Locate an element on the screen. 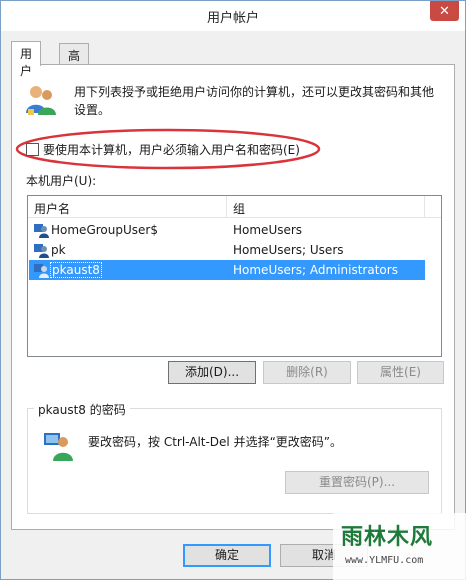 Image resolution: width=466 pixels, height=581 pixels. column-group: 组 is located at coordinates (239, 208).